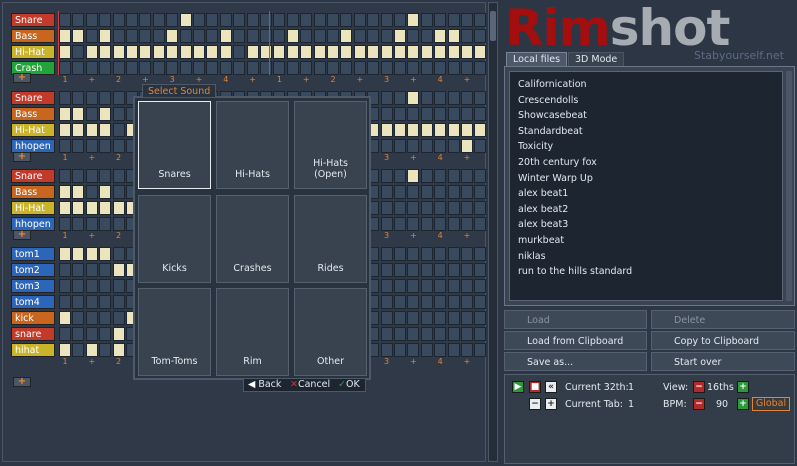 The width and height of the screenshot is (797, 466). What do you see at coordinates (646, 210) in the screenshot?
I see `file-item: alex beat2` at bounding box center [646, 210].